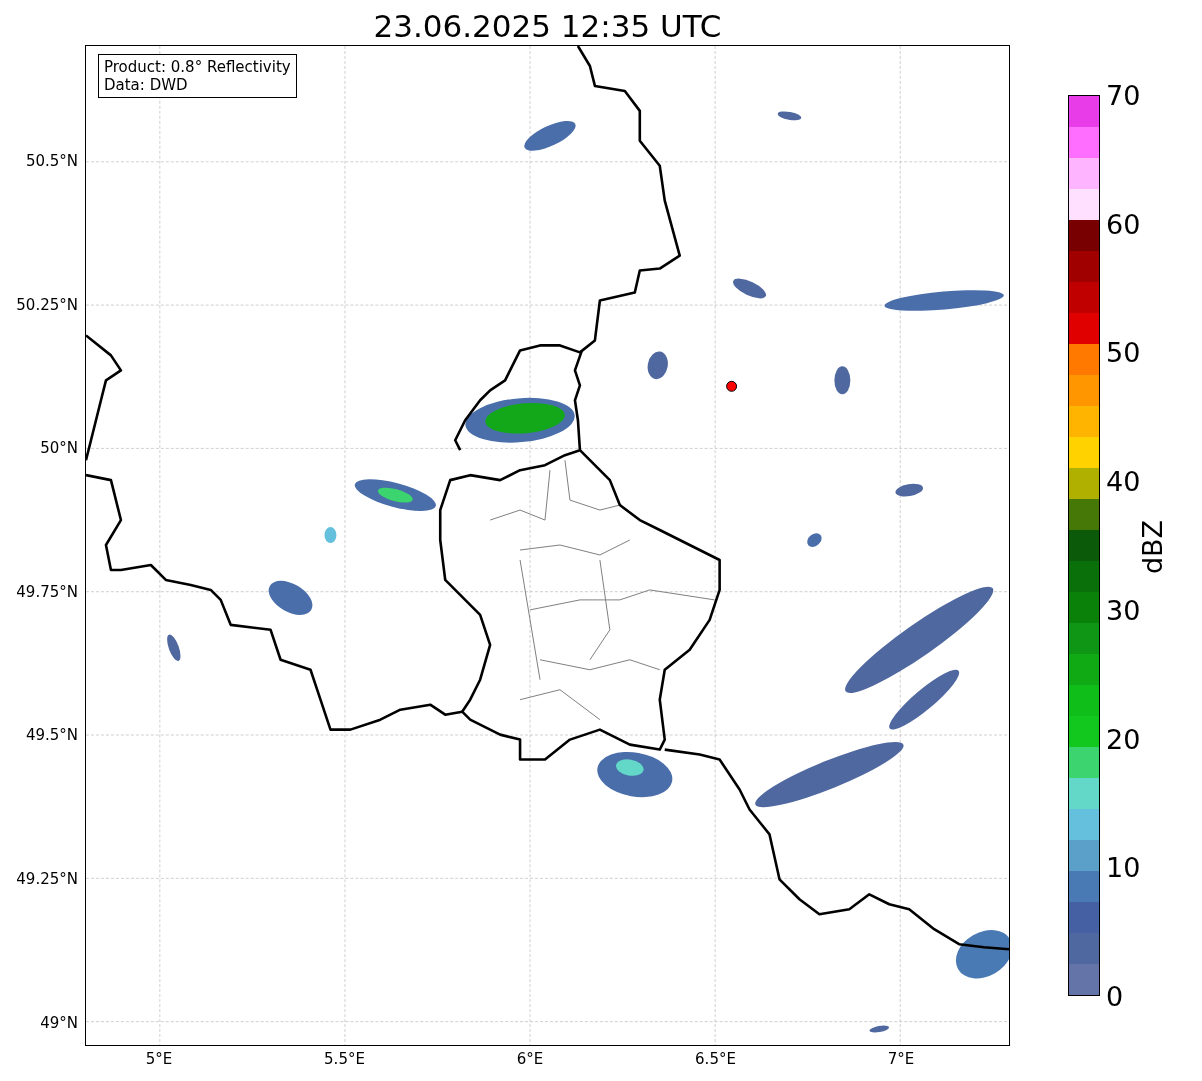 The height and width of the screenshot is (1081, 1202). I want to click on colorbar-tick-label: 50, so click(1123, 352).